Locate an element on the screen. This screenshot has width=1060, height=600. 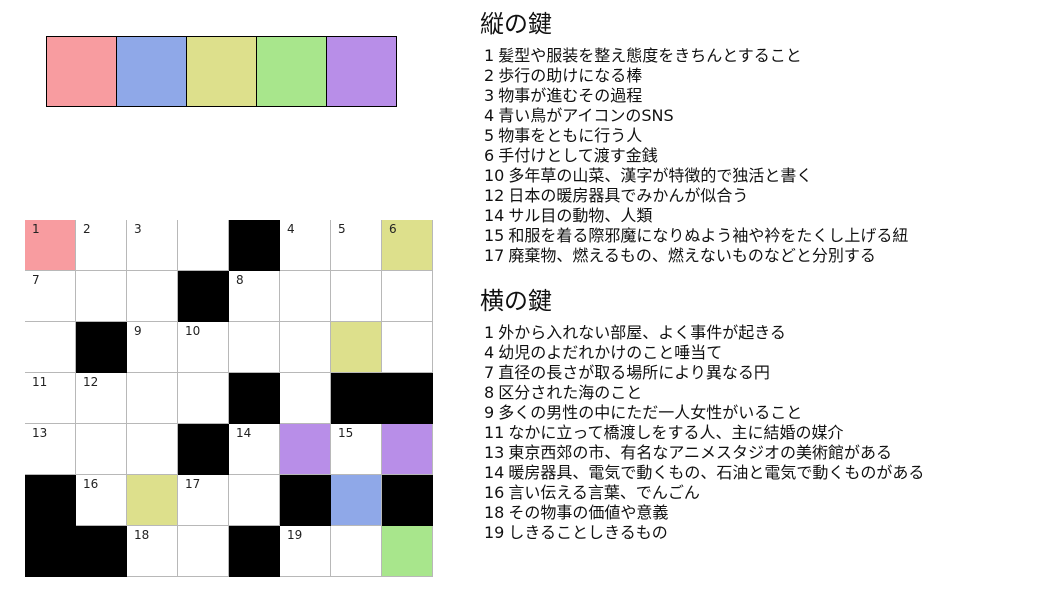
across-clue: 16 言い伝える言葉、でんごん is located at coordinates (766, 493).